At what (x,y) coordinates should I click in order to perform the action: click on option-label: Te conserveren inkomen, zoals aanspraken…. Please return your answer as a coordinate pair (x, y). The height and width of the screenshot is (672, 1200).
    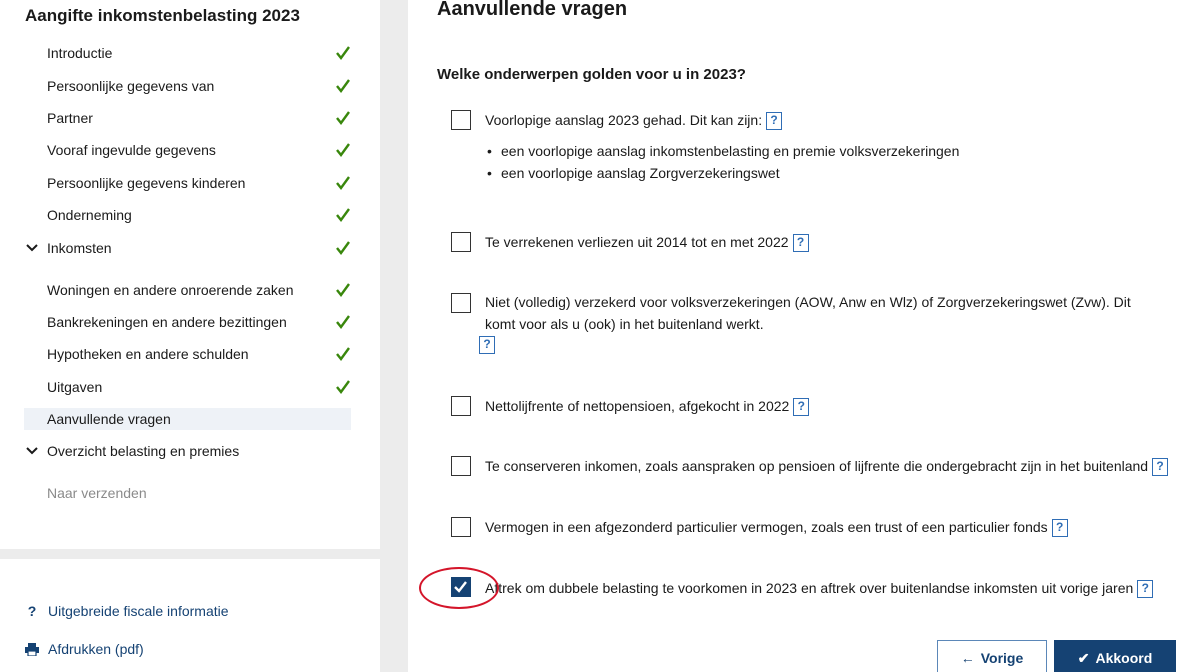
    Looking at the image, I should click on (827, 466).